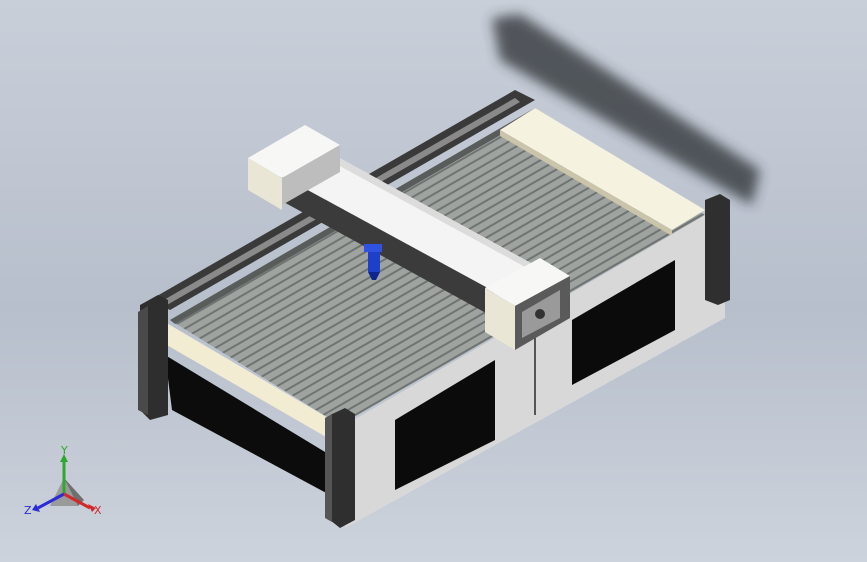 The height and width of the screenshot is (562, 867). I want to click on left-end-post, so click(153, 357).